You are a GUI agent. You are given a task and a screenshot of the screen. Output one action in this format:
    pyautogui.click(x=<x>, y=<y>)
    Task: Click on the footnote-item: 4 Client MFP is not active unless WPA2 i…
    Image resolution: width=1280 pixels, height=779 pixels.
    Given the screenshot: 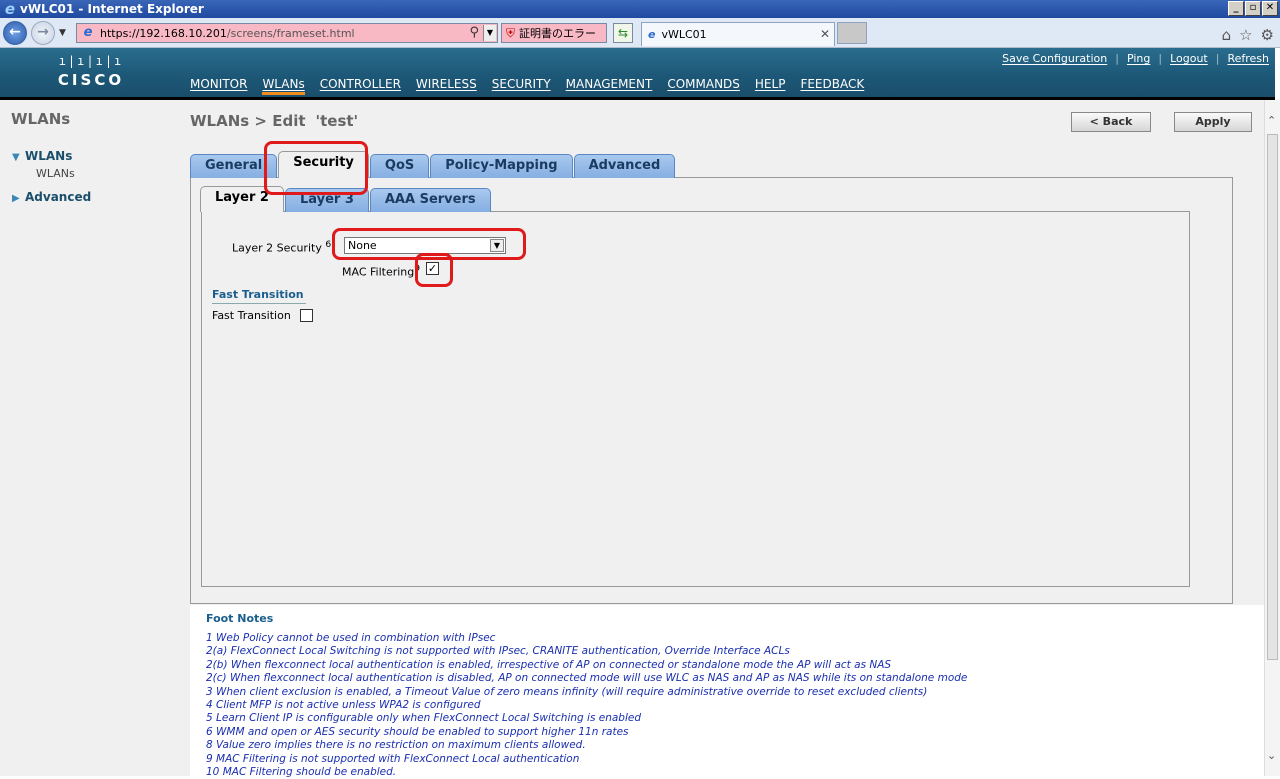 What is the action you would take?
    pyautogui.click(x=343, y=705)
    